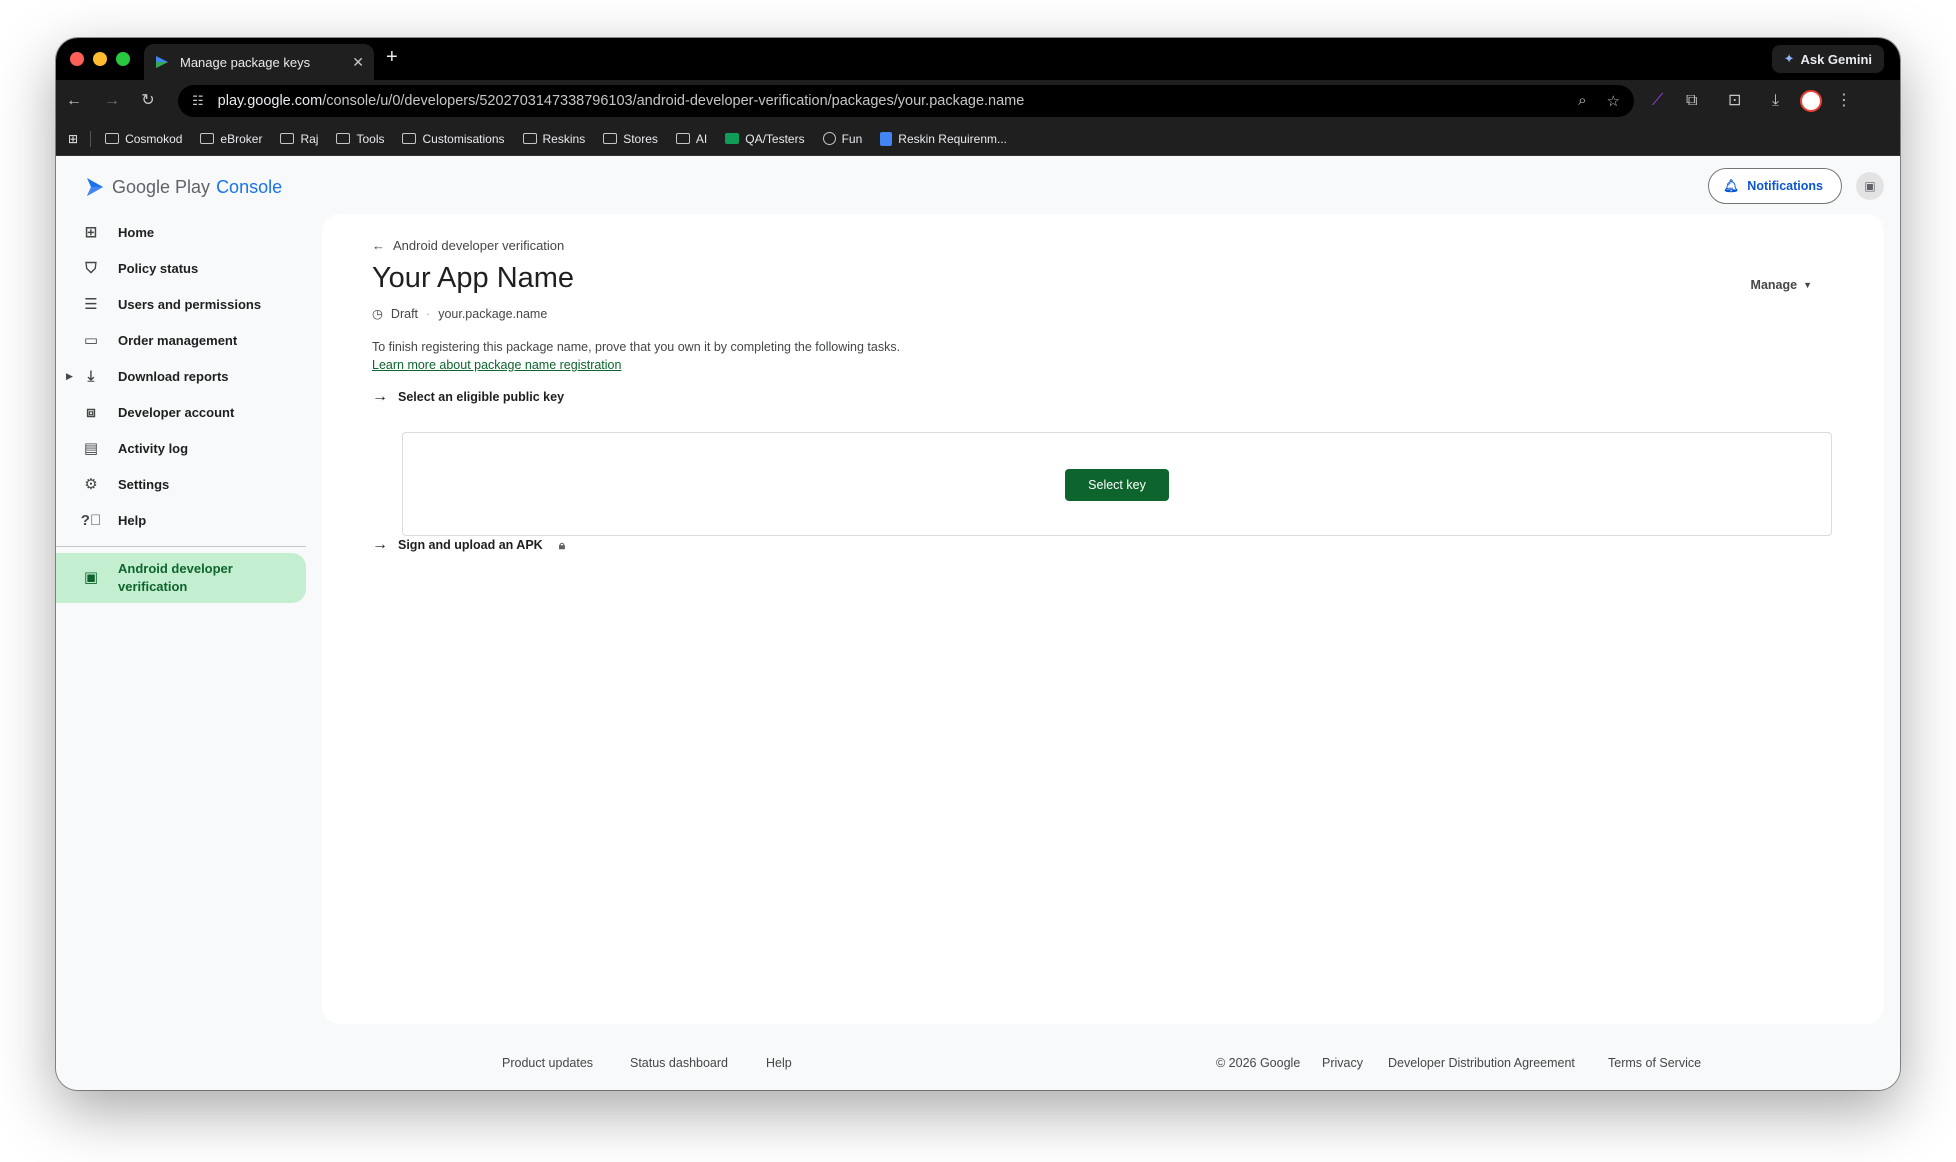 This screenshot has height=1162, width=1956. I want to click on bookmark-stores: Stores, so click(630, 139).